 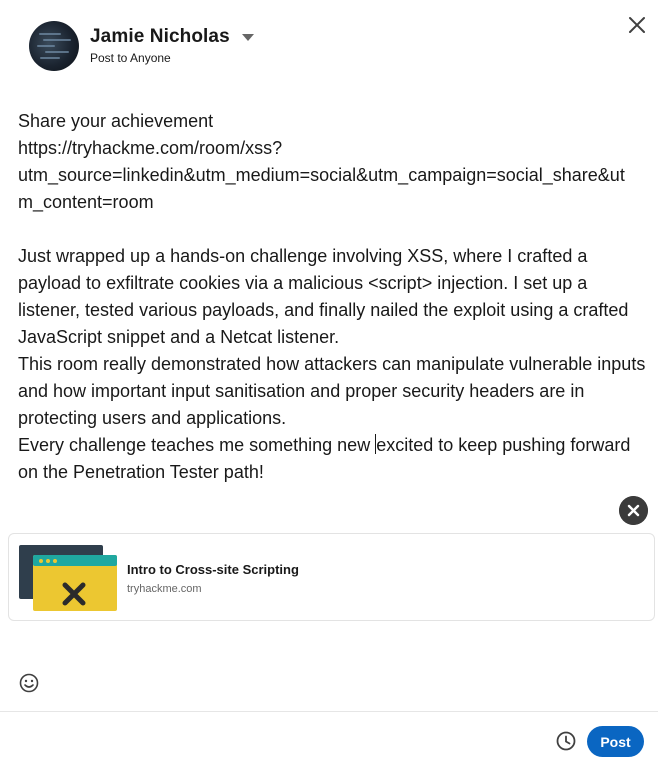 I want to click on post-text-after-cursor: excited to keep pushing forward, so click(x=503, y=445).